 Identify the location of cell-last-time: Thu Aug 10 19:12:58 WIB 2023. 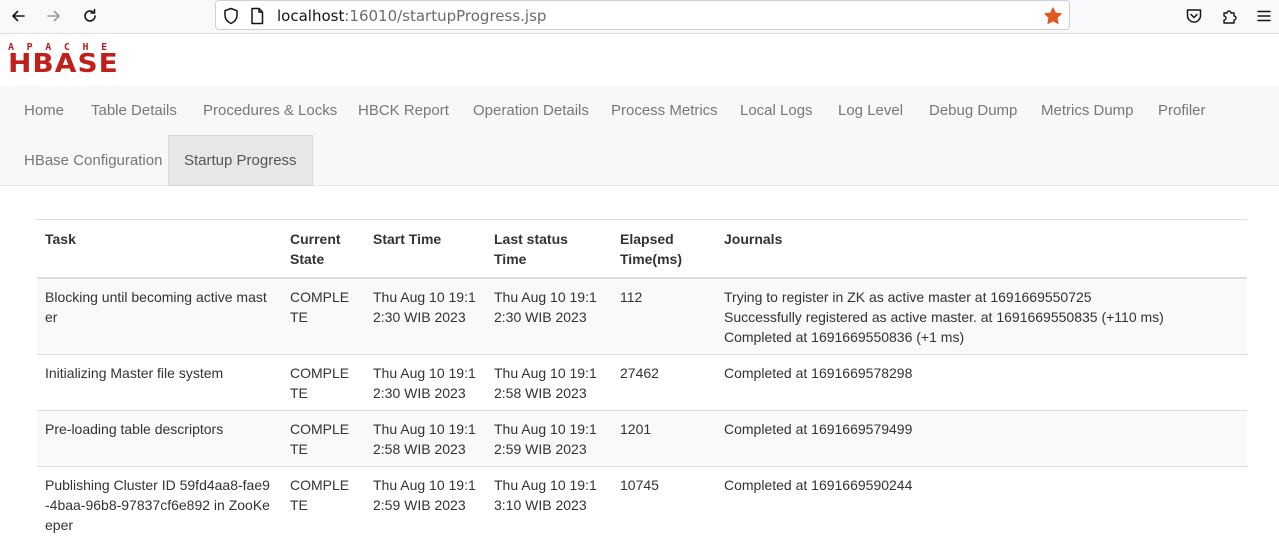
(549, 383).